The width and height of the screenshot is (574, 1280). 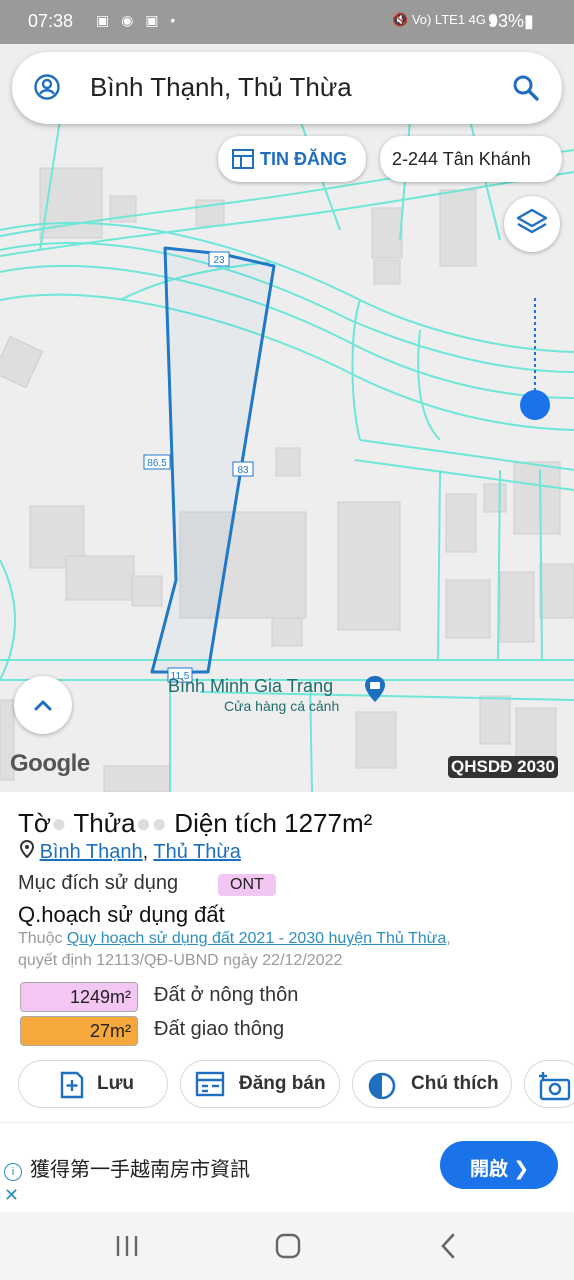 I want to click on purpose-label: Mục đích sử dụng, so click(x=98, y=883).